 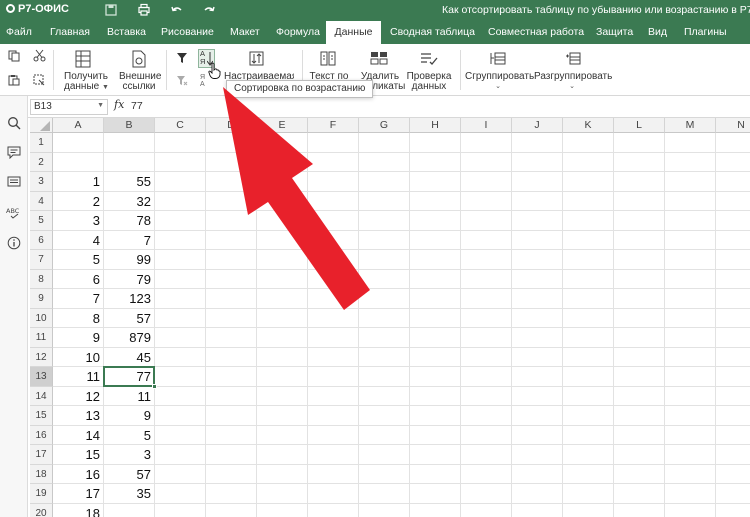 I want to click on cell-n16, so click(x=733, y=435).